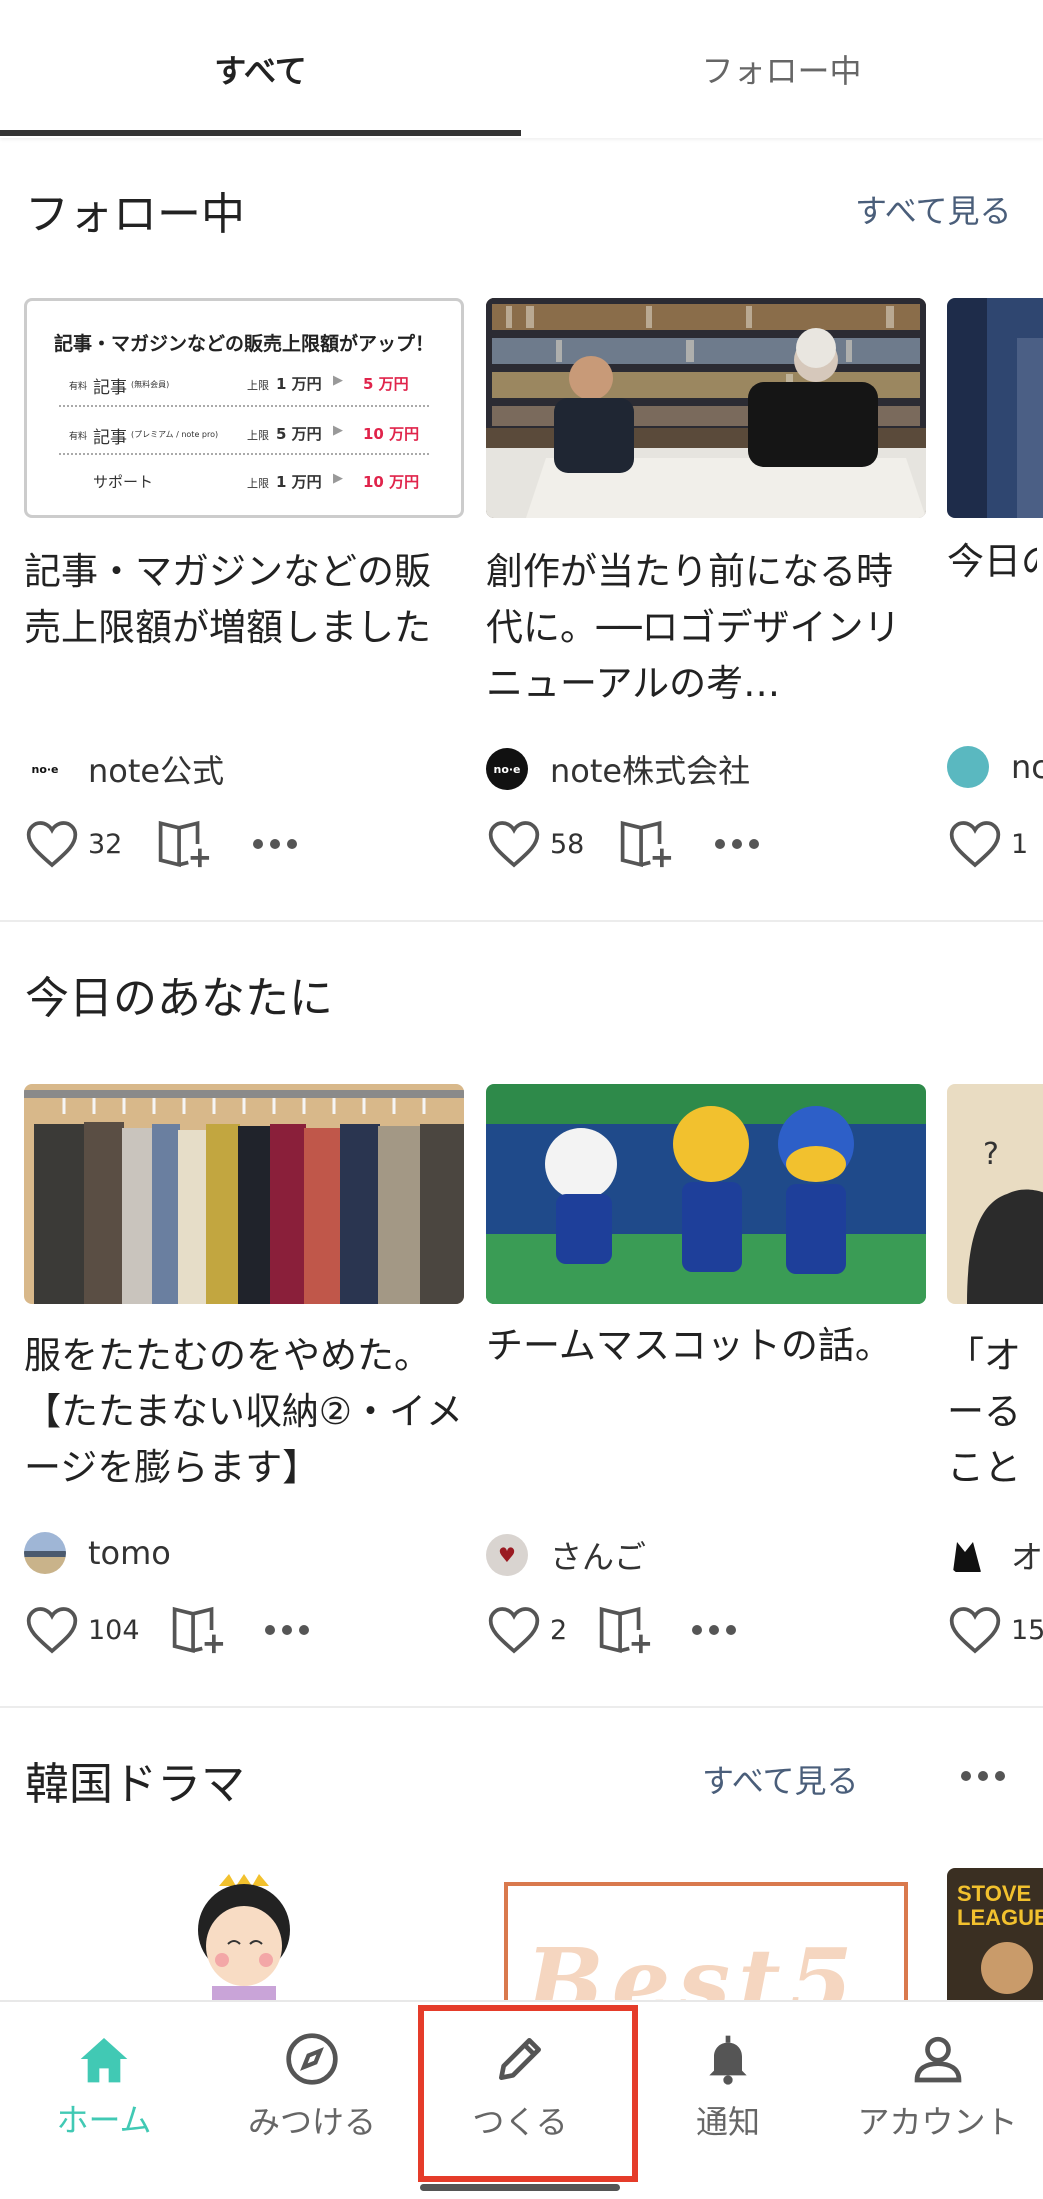 This screenshot has height=2199, width=1043. Describe the element at coordinates (260, 133) in the screenshot. I see `active-tab-indicator` at that location.